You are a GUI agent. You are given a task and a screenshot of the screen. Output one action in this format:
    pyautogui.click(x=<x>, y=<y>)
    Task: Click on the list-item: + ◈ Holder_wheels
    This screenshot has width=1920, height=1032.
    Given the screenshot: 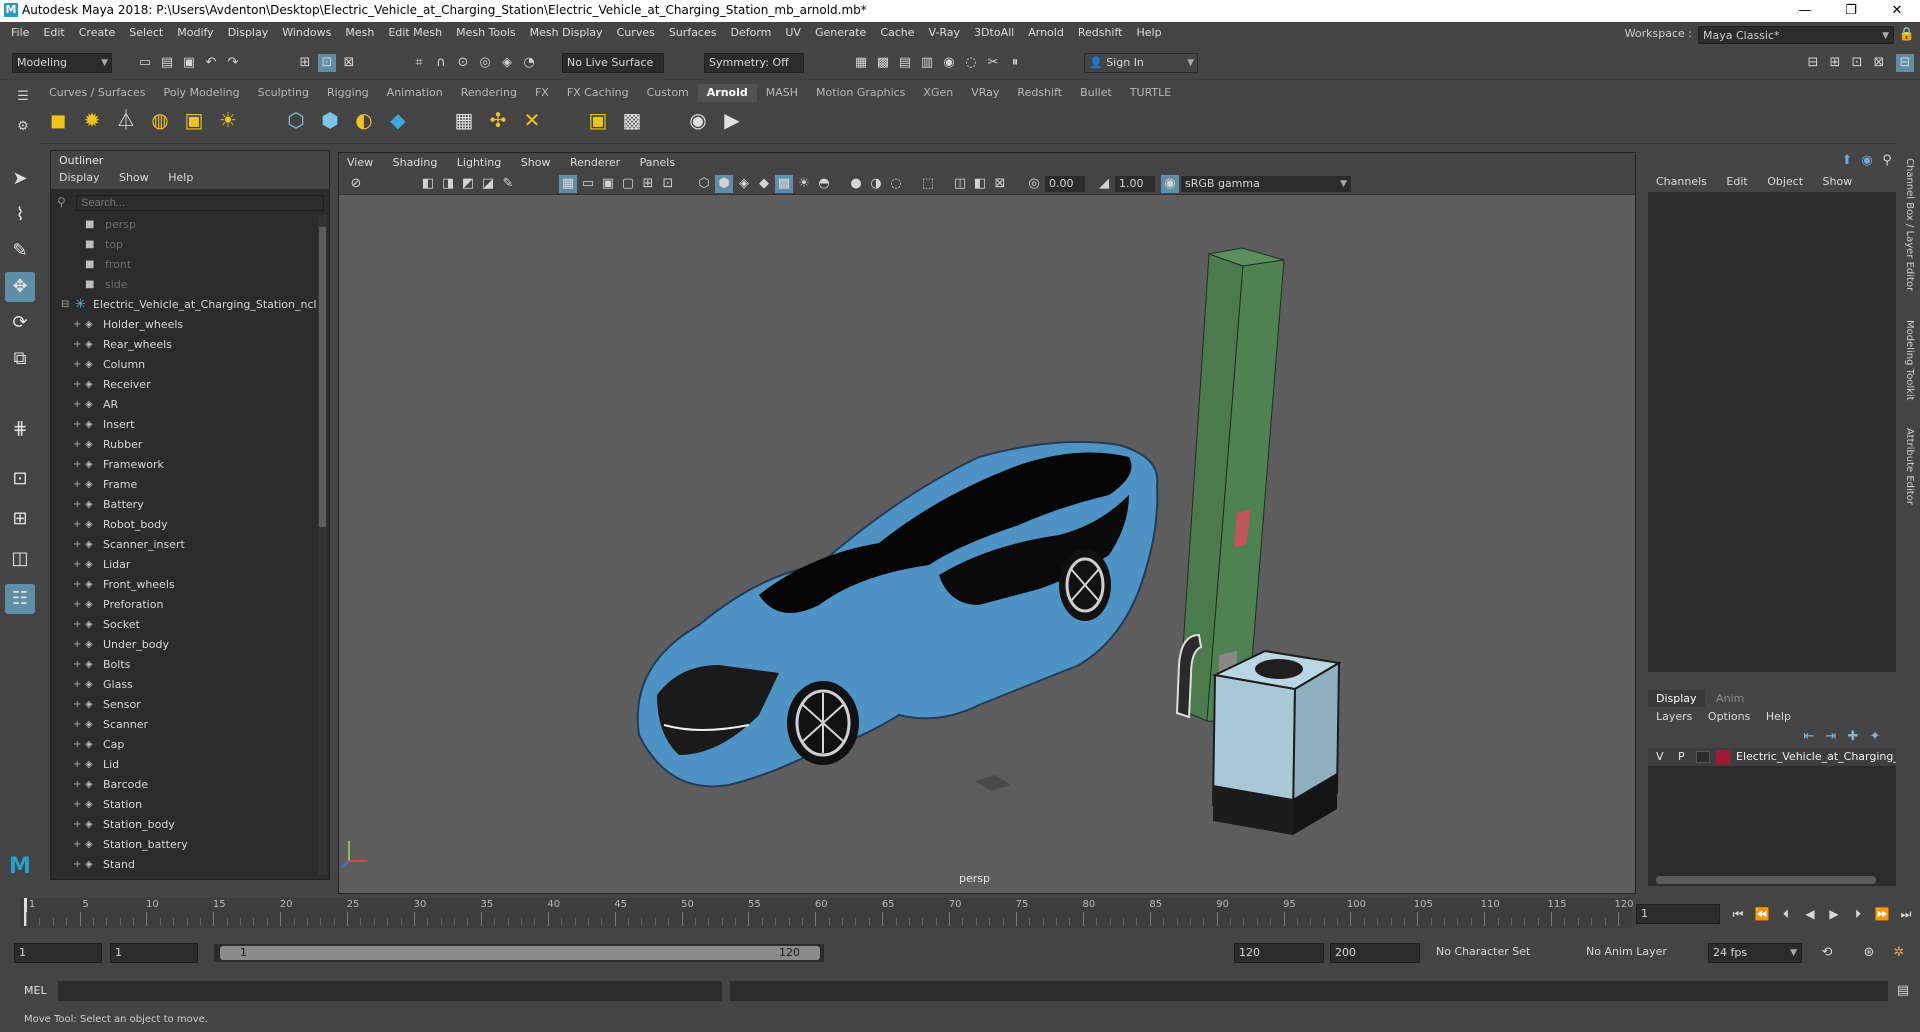 What is the action you would take?
    pyautogui.click(x=183, y=325)
    